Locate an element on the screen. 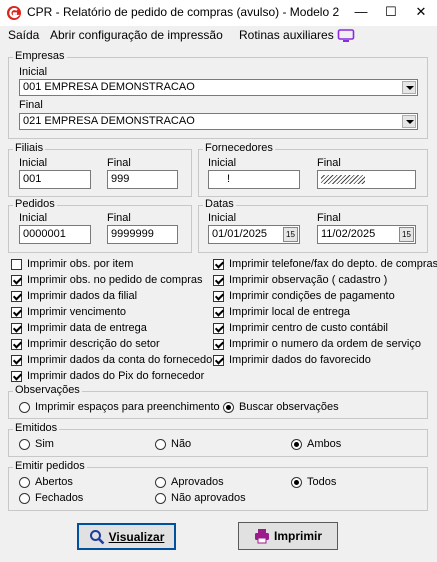 Image resolution: width=437 pixels, height=562 pixels. observacoes-buscar-label: Buscar observações is located at coordinates (289, 407).